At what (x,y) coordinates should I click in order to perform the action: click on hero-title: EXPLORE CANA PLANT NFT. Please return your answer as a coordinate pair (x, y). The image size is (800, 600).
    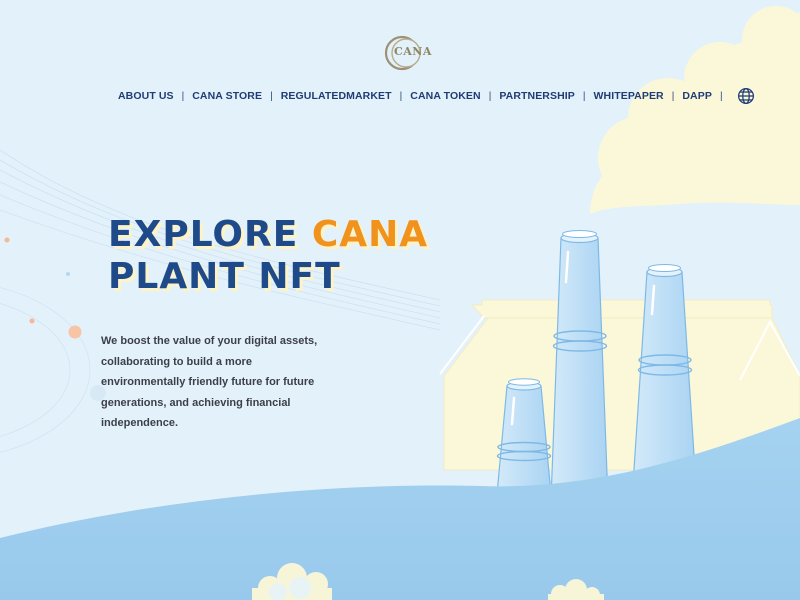
    Looking at the image, I should click on (268, 256).